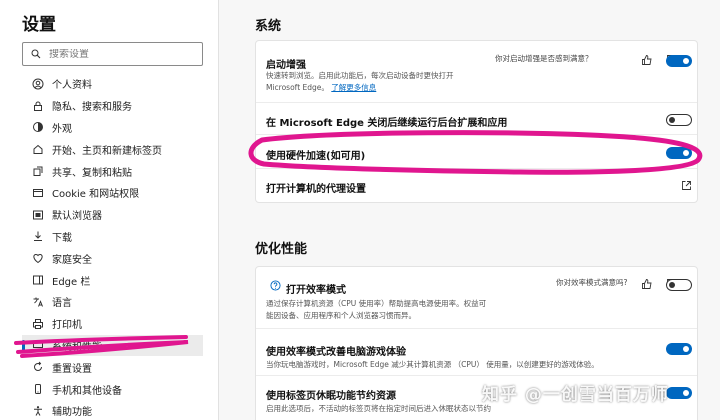 This screenshot has height=420, width=720. I want to click on profile-icon, so click(37, 83).